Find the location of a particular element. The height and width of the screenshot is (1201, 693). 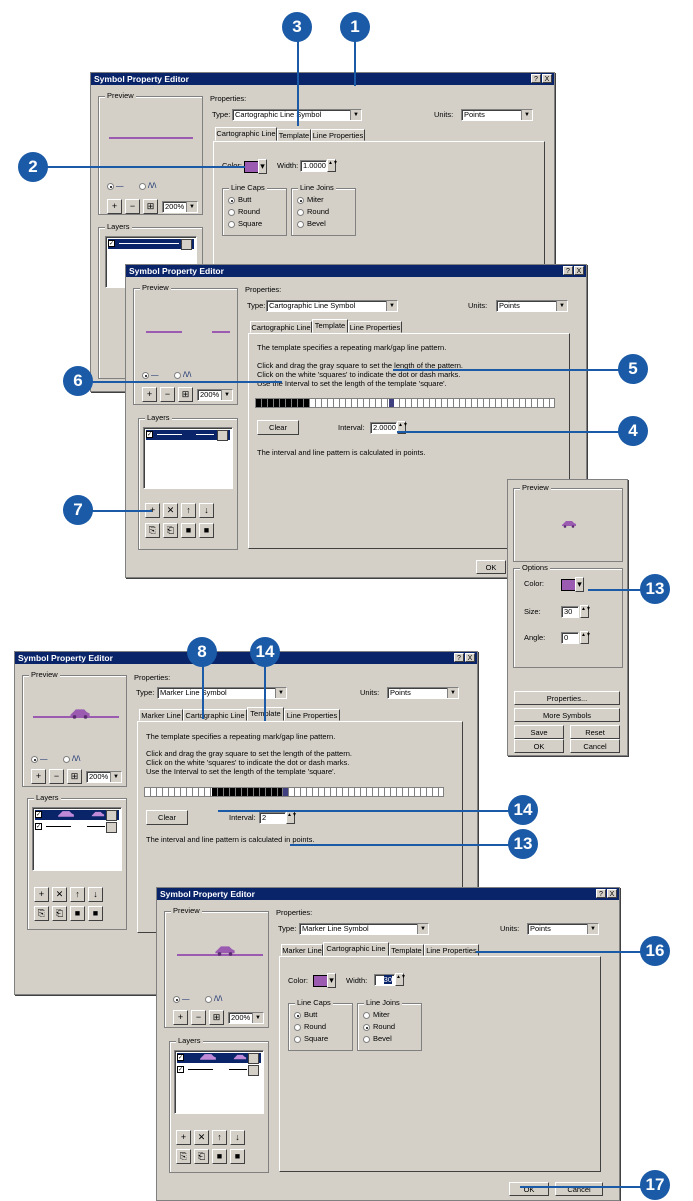

cap-square-radio is located at coordinates (231, 224).